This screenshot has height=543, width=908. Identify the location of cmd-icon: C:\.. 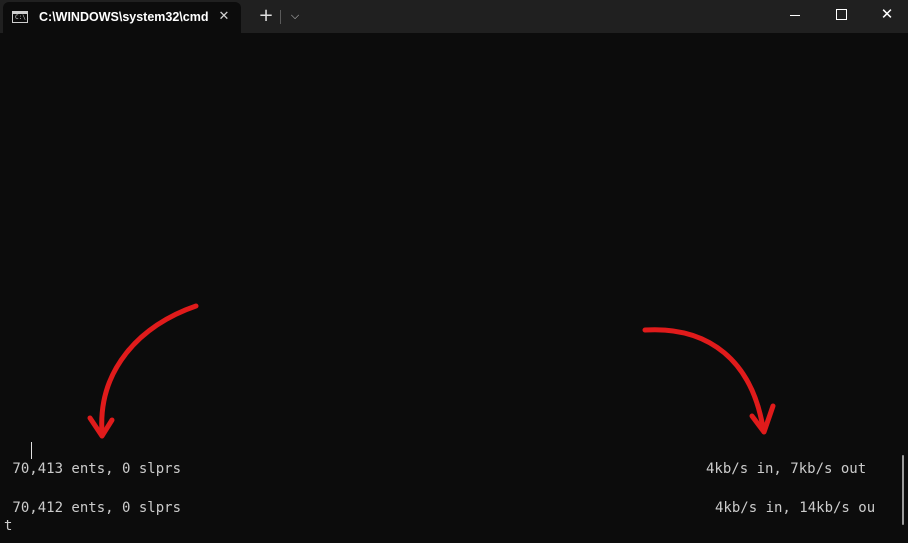
(21, 17).